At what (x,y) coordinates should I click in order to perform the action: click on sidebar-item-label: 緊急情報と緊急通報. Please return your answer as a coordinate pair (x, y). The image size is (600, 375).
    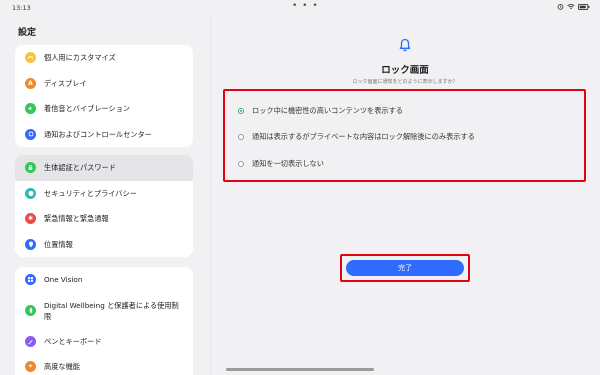
    Looking at the image, I should click on (76, 219).